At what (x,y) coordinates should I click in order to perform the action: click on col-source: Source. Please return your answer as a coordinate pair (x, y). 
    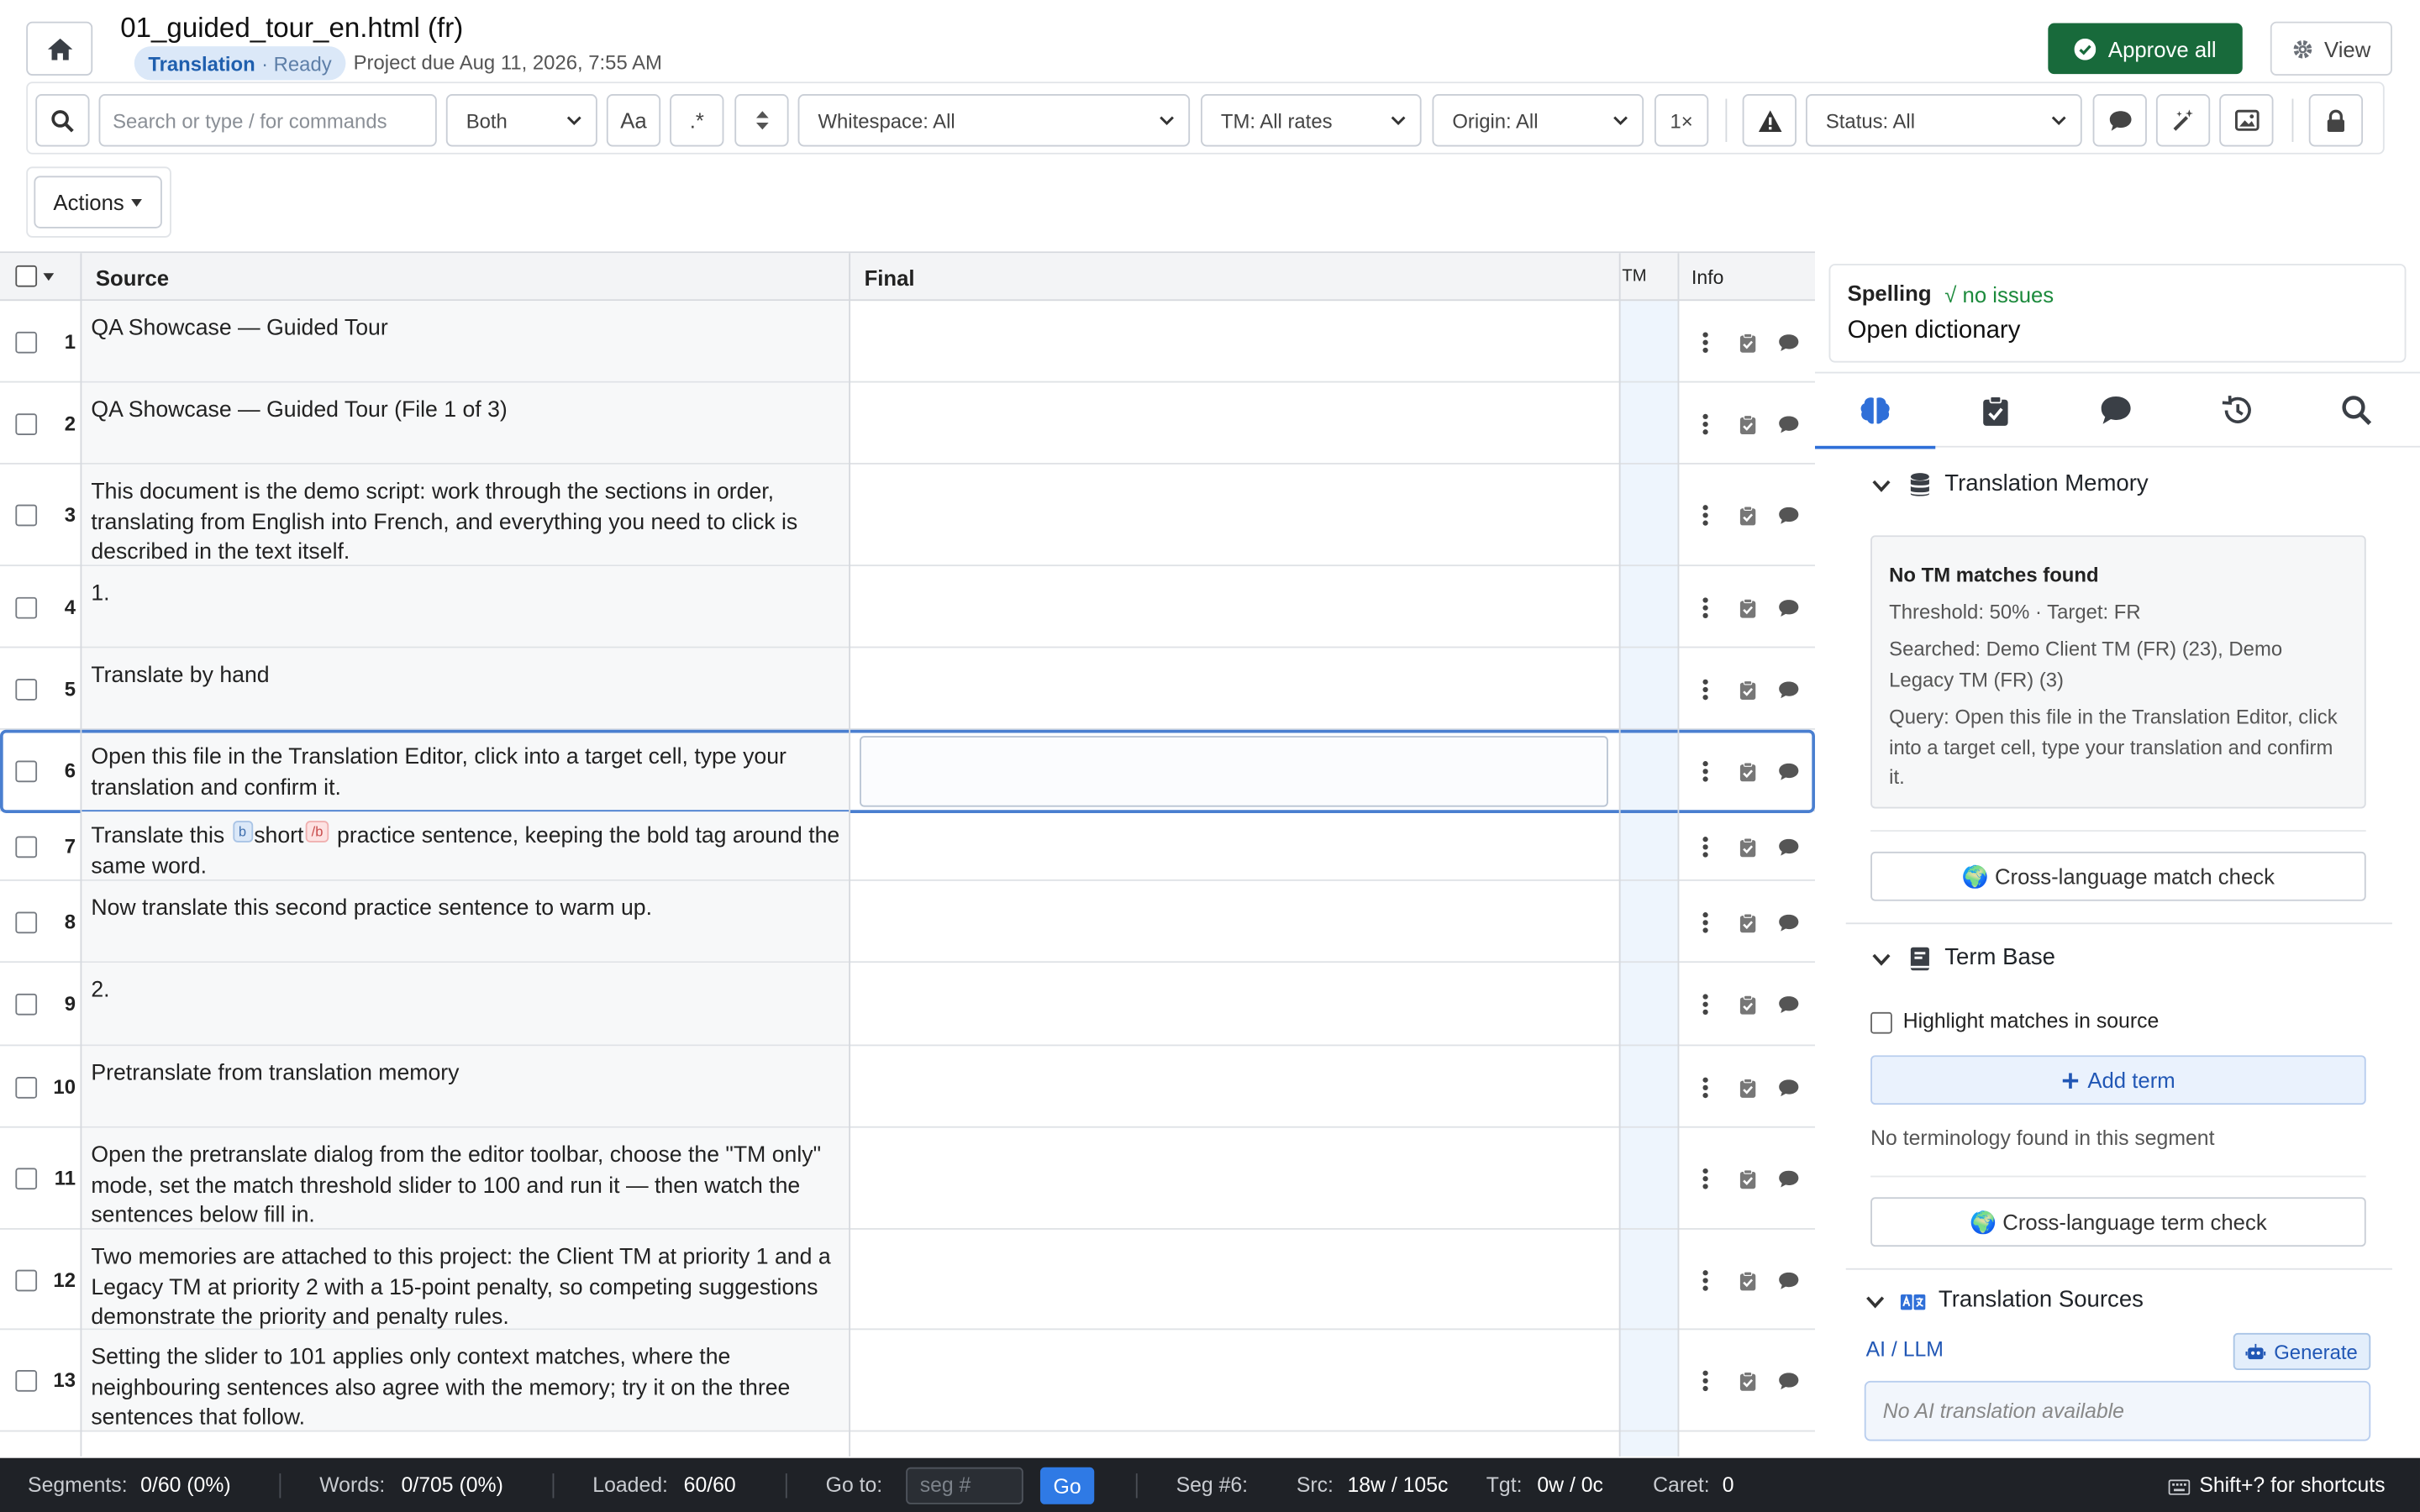
    Looking at the image, I should click on (132, 277).